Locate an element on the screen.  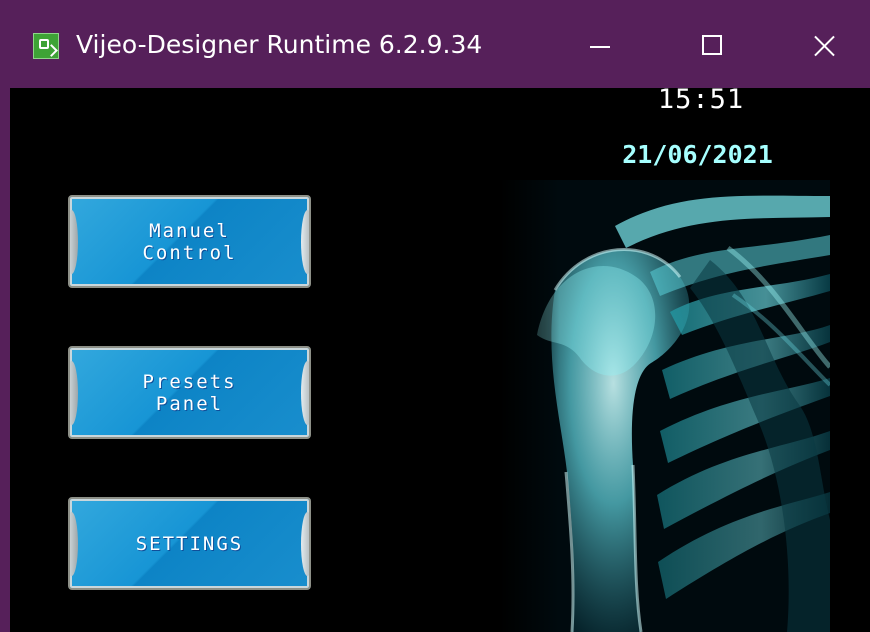
maximize-icon is located at coordinates (711, 44).